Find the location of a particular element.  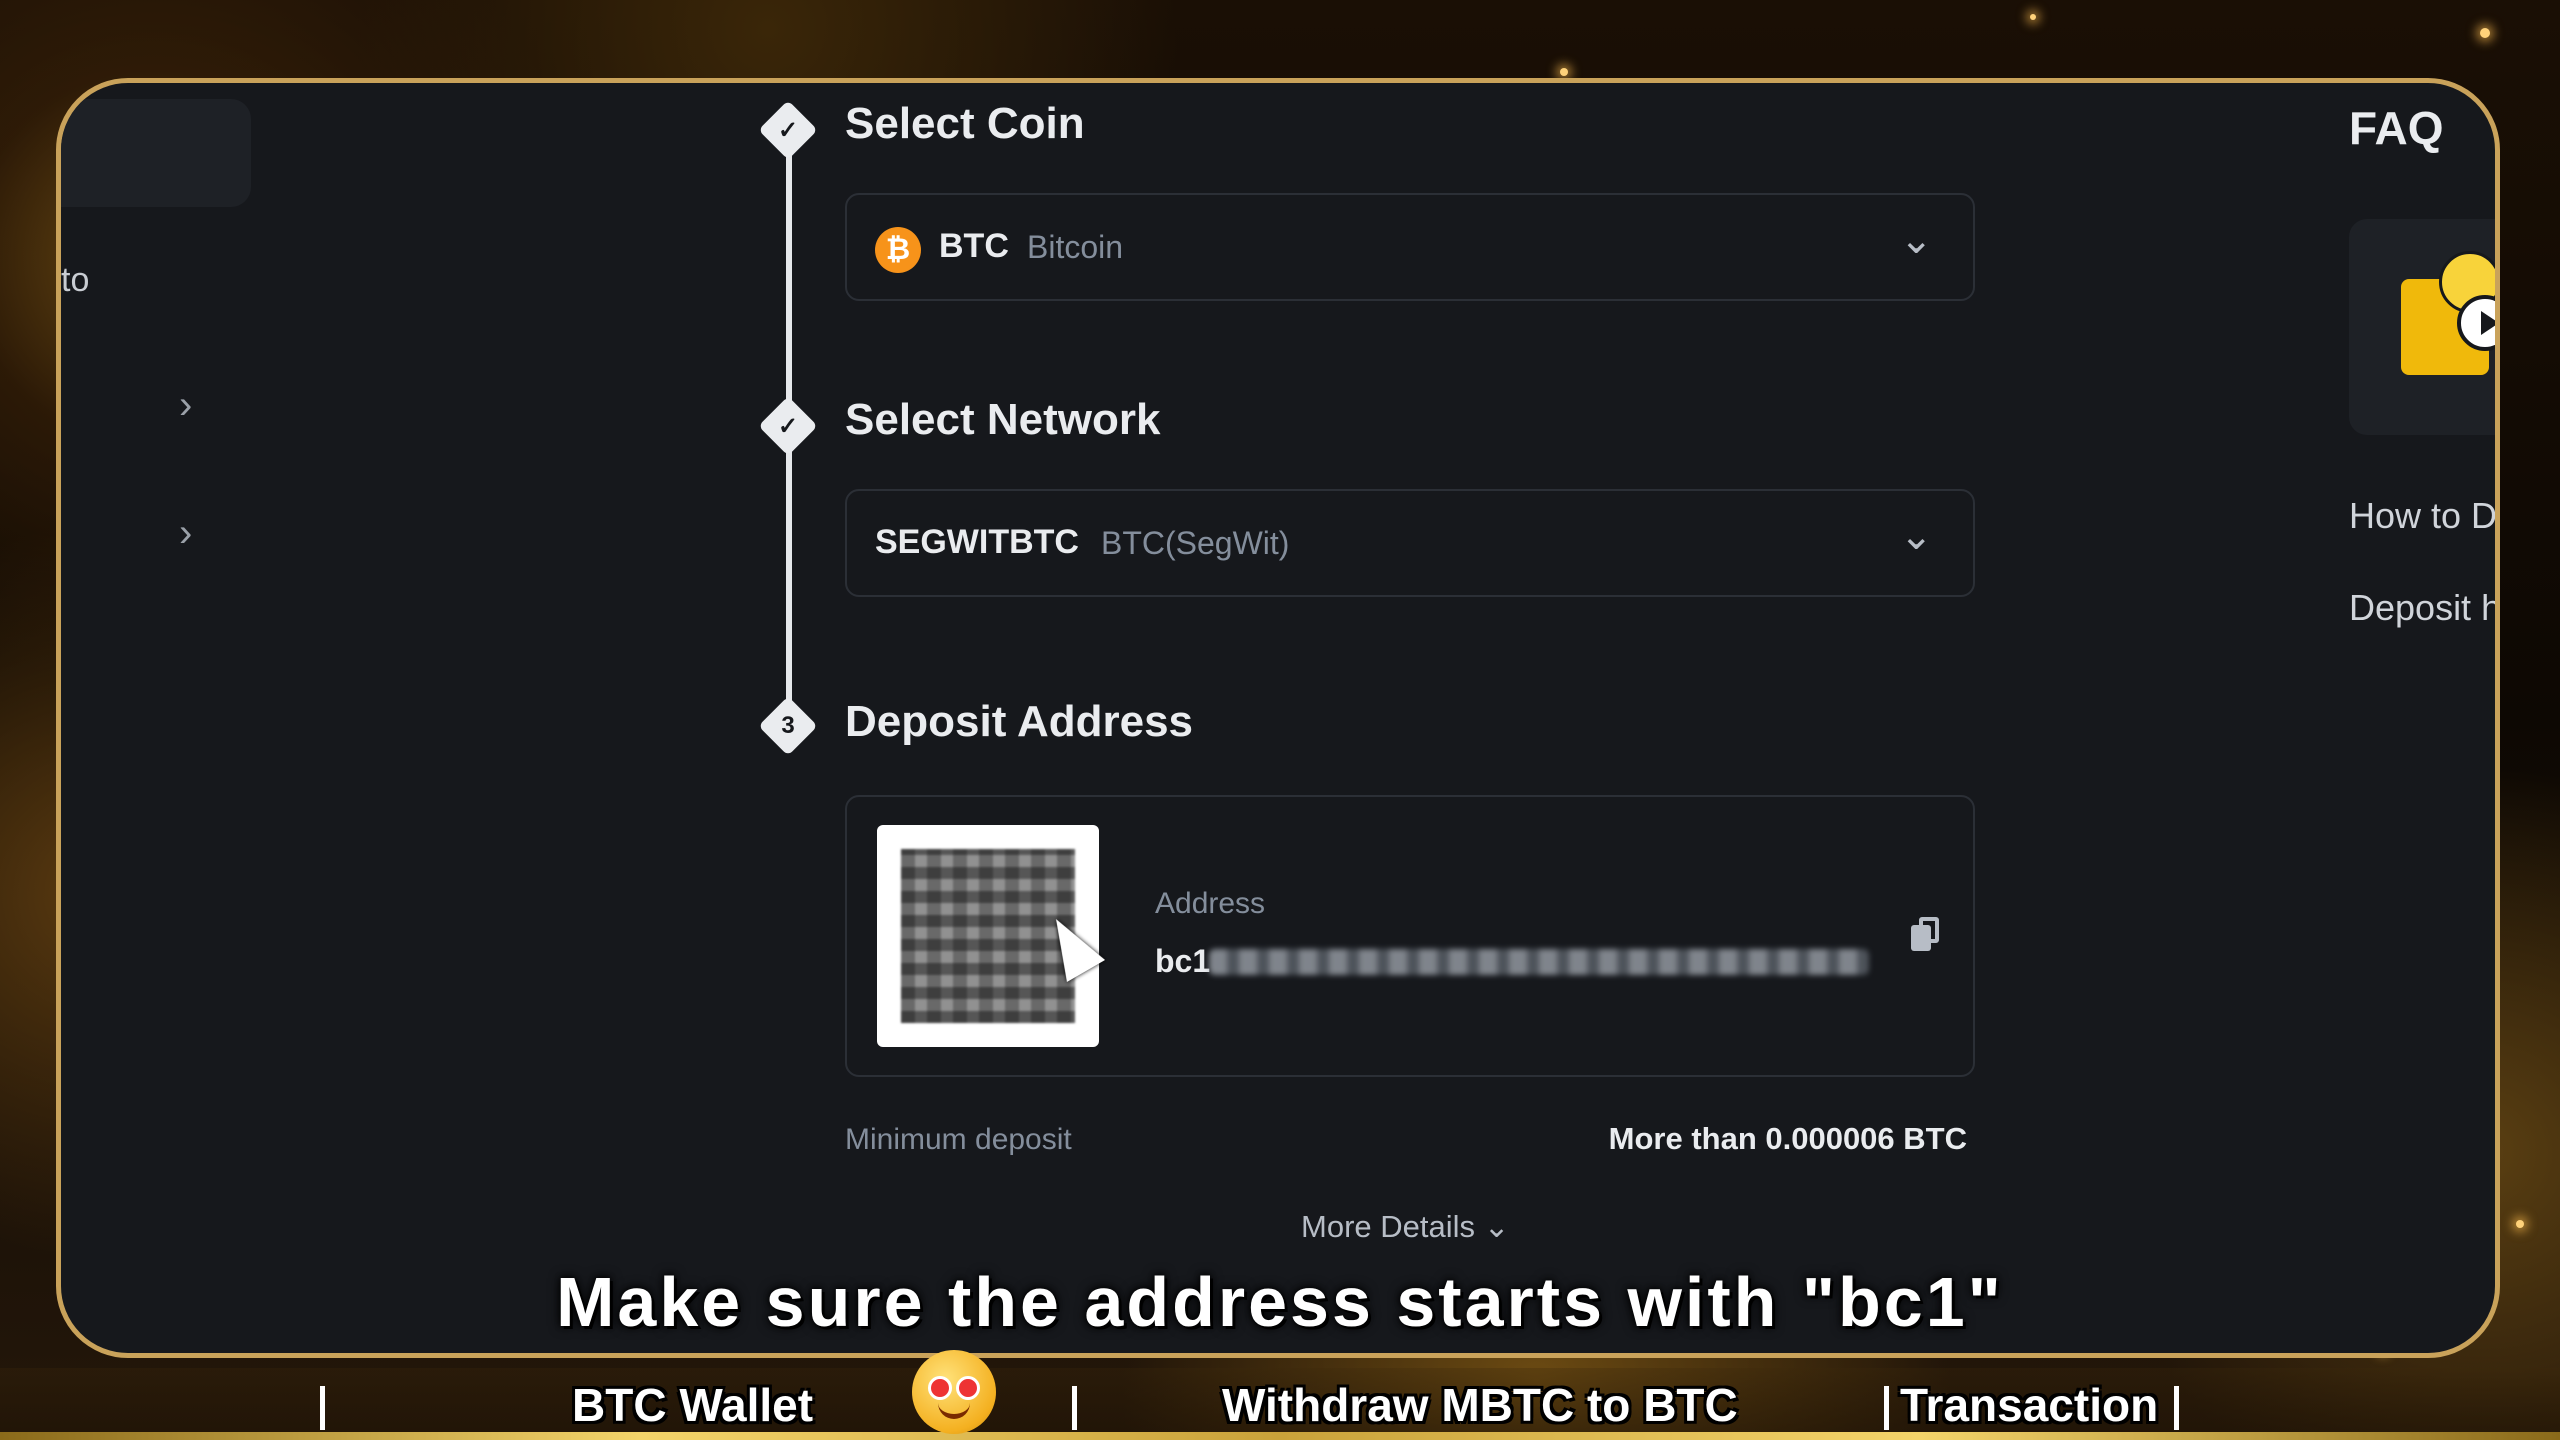

mascot-emoji-icon is located at coordinates (954, 1392).